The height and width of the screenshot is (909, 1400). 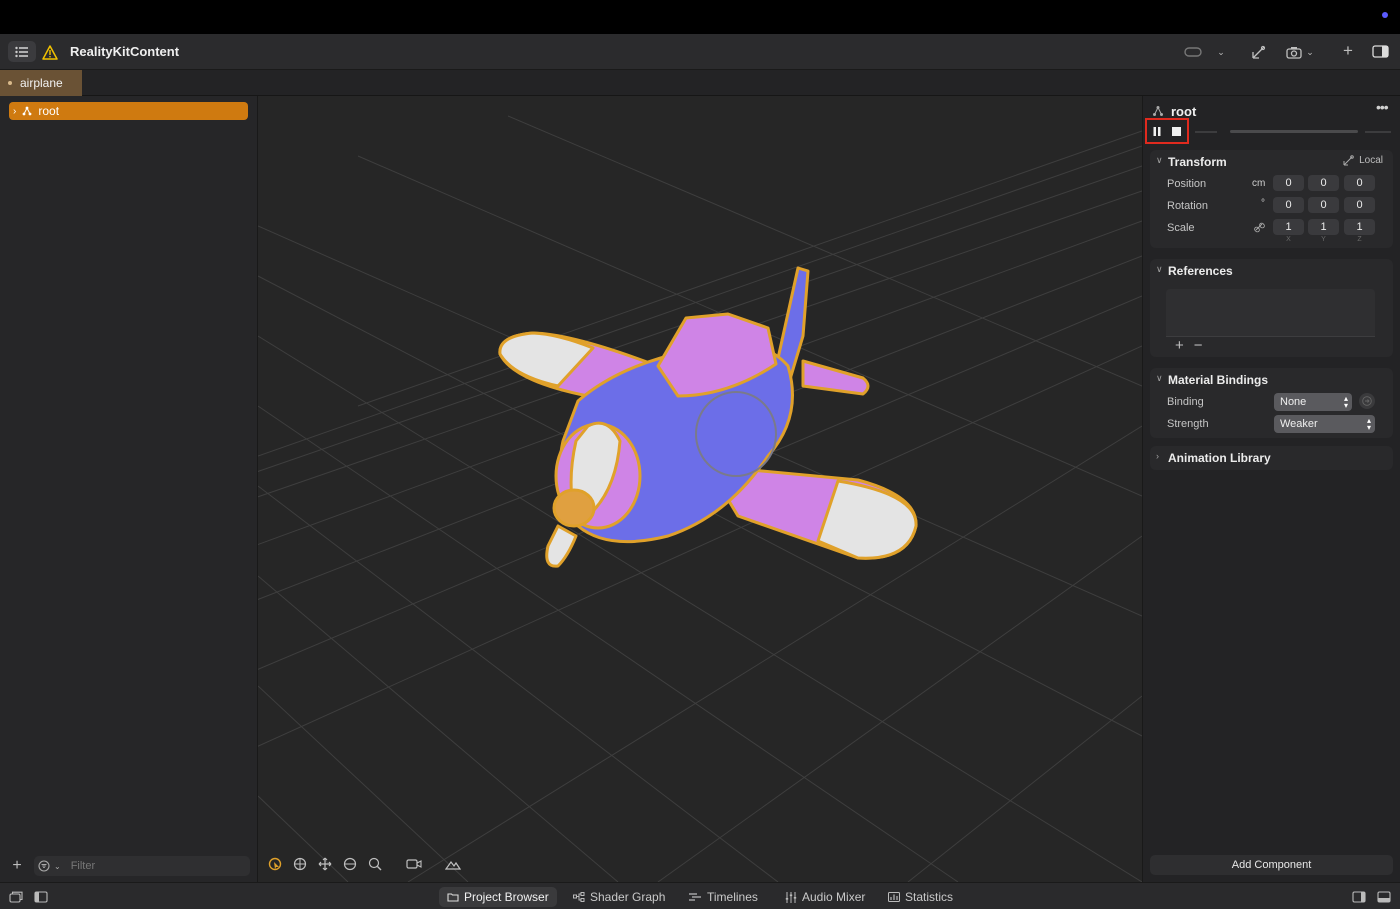 I want to click on mountains-icon, so click(x=452, y=865).